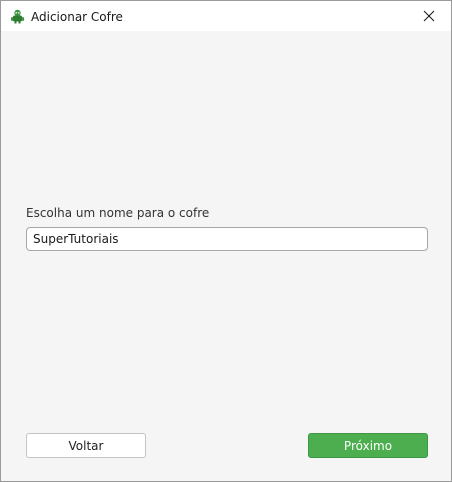 This screenshot has height=482, width=452. Describe the element at coordinates (226, 16) in the screenshot. I see `title-bar: Adicionar Cofre` at that location.